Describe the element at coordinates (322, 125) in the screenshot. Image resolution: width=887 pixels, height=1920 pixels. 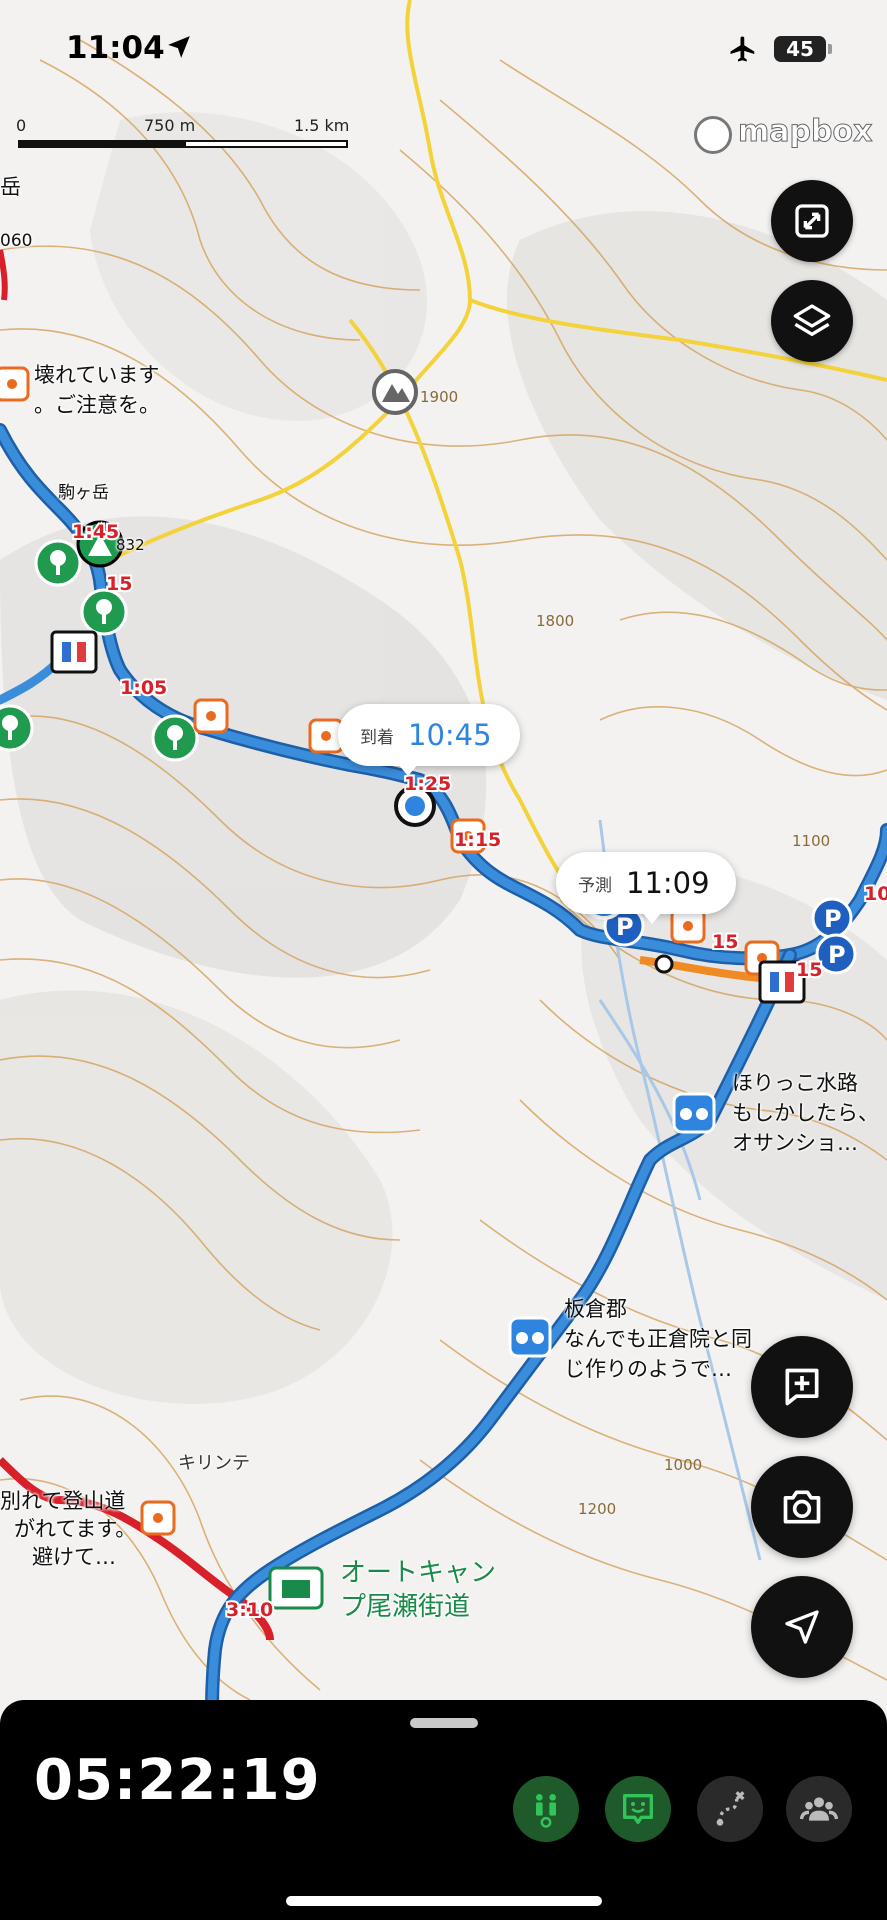
I see `scale-label: 1.5 km` at that location.